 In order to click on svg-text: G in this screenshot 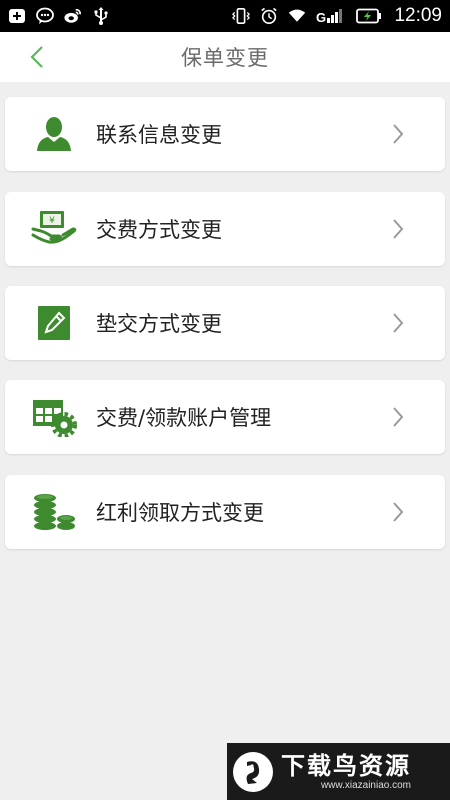, I will do `click(321, 17)`.